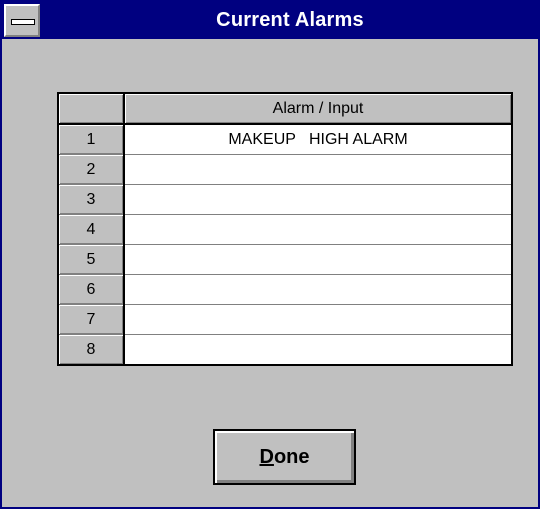  Describe the element at coordinates (91, 139) in the screenshot. I see `row-number: 1` at that location.